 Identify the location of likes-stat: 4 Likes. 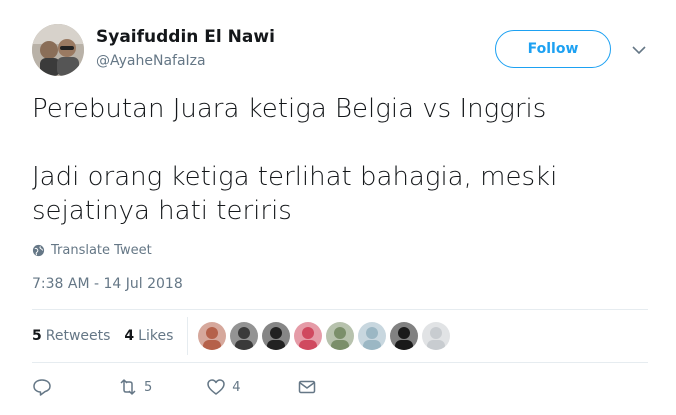
(148, 336).